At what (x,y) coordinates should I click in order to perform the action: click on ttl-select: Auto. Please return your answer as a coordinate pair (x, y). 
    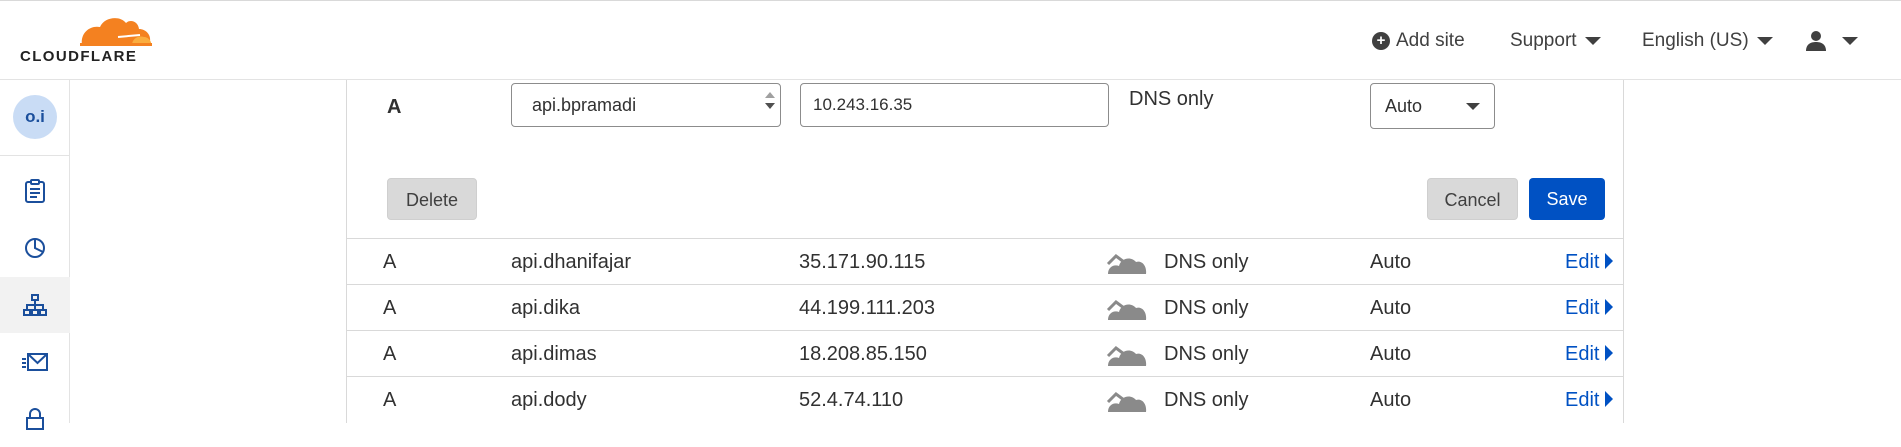
    Looking at the image, I should click on (1432, 106).